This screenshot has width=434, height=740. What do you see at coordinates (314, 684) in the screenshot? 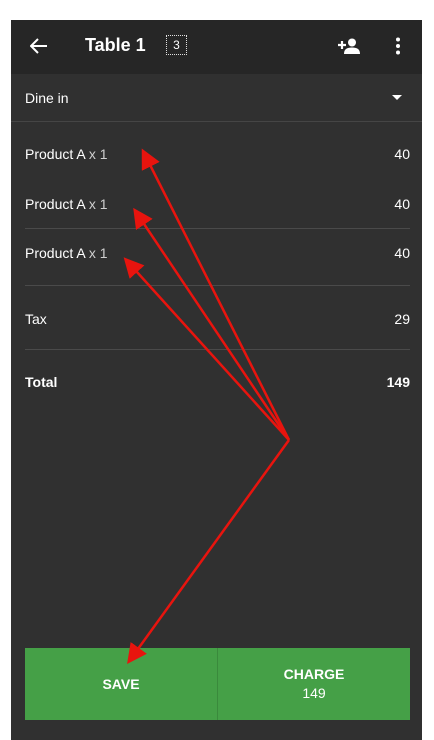
I see `charge-button: CHARGE 149` at bounding box center [314, 684].